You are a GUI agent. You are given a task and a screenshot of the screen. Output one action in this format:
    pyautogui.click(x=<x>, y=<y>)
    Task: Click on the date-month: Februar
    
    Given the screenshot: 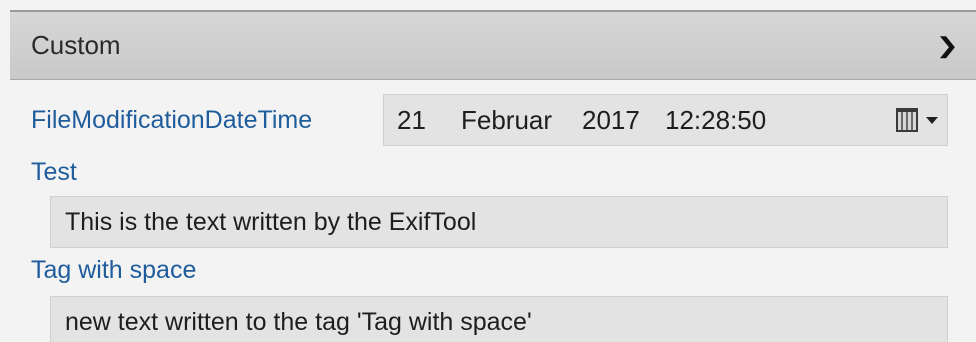 What is the action you would take?
    pyautogui.click(x=521, y=120)
    